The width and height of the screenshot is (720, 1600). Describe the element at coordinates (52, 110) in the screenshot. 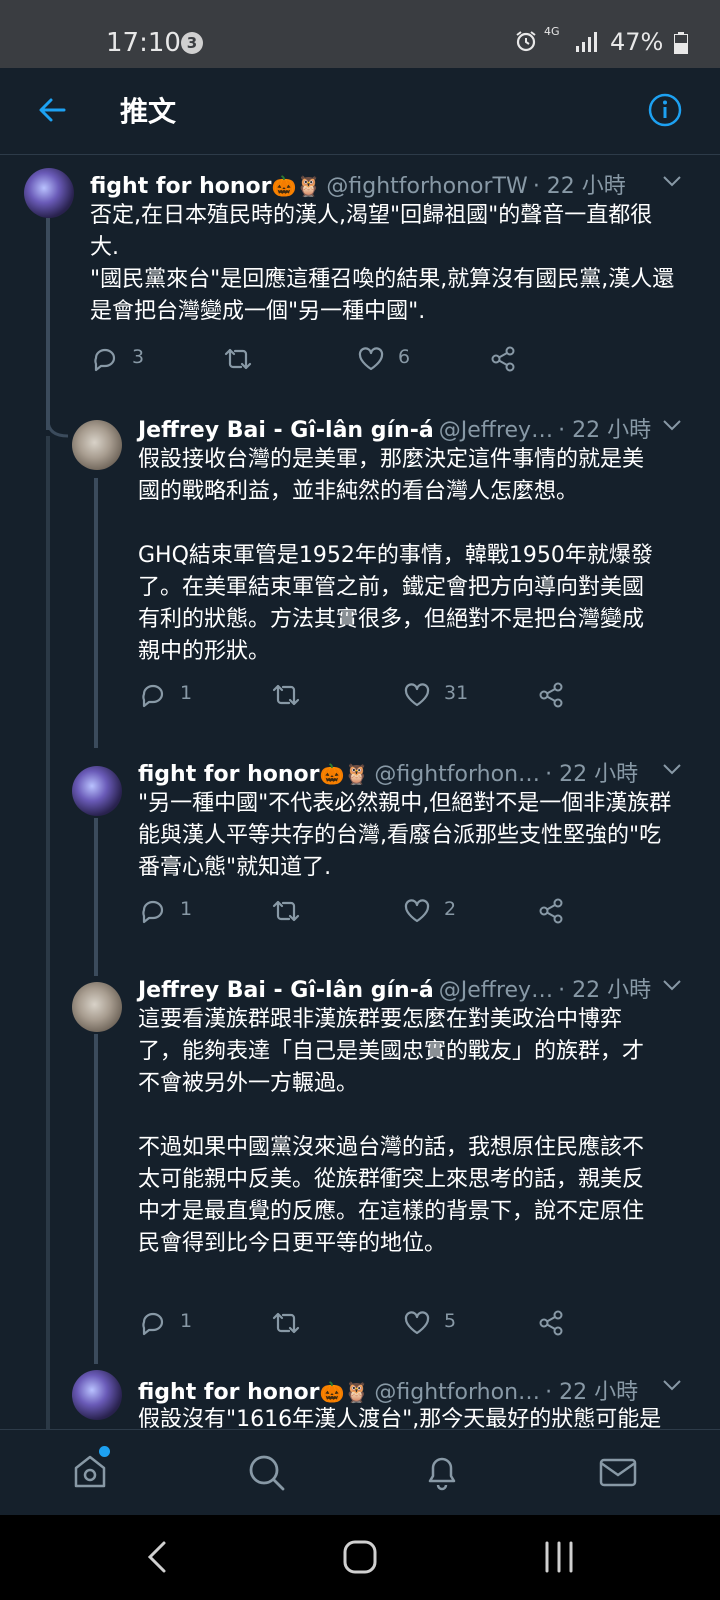

I see `arrow-left-icon` at that location.